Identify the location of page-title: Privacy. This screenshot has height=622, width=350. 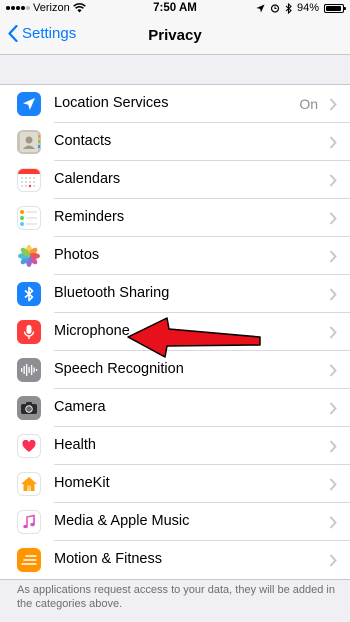
(175, 35).